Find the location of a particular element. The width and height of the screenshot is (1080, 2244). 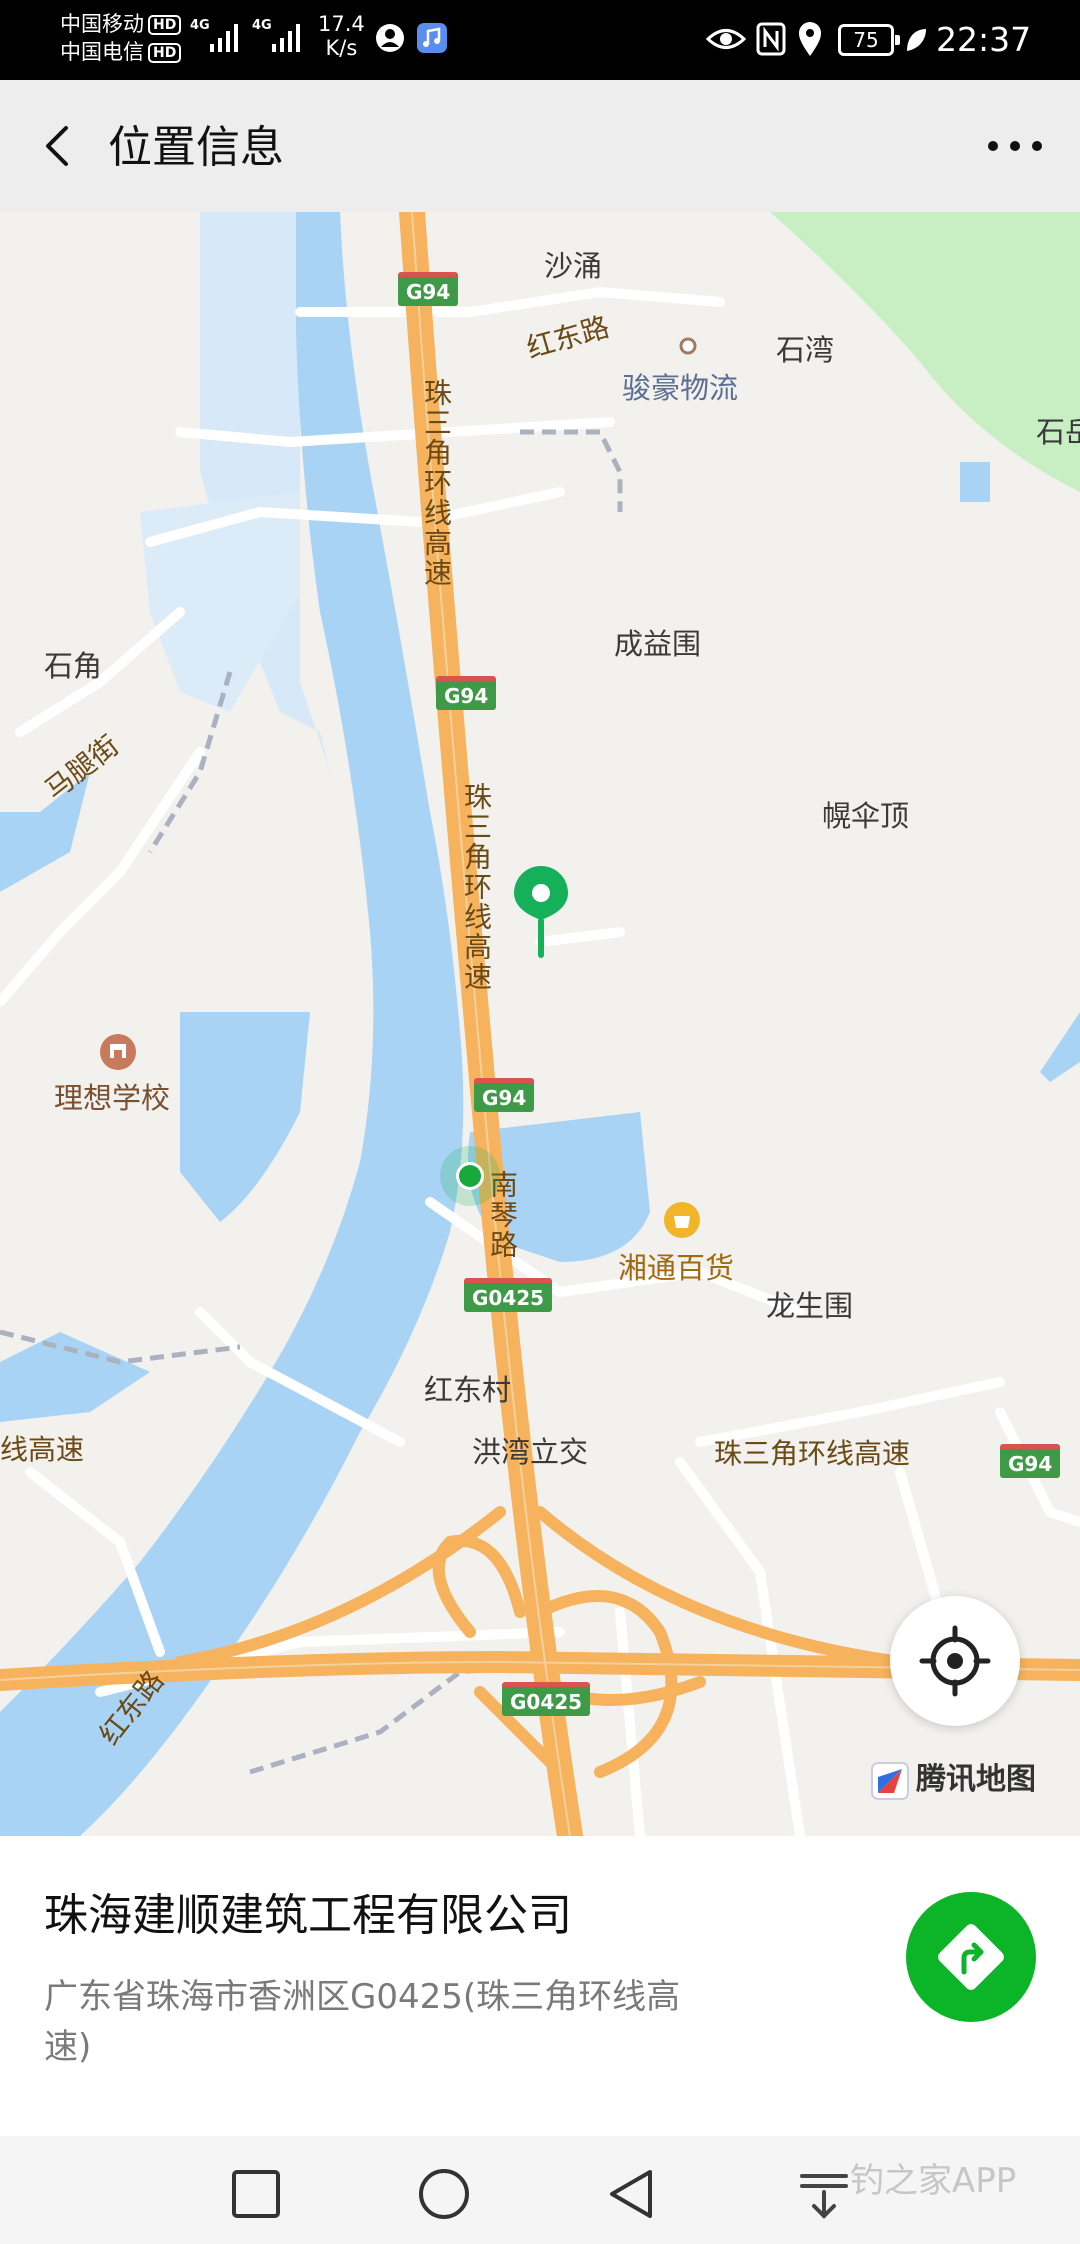

clock: 22:37 is located at coordinates (984, 39).